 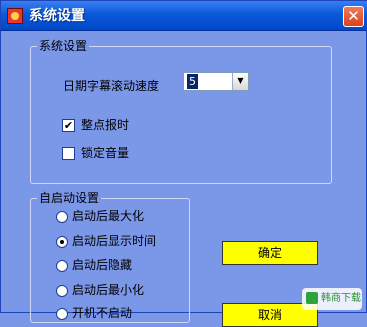 What do you see at coordinates (108, 290) in the screenshot?
I see `radio-minimize-label: 启动后最小化` at bounding box center [108, 290].